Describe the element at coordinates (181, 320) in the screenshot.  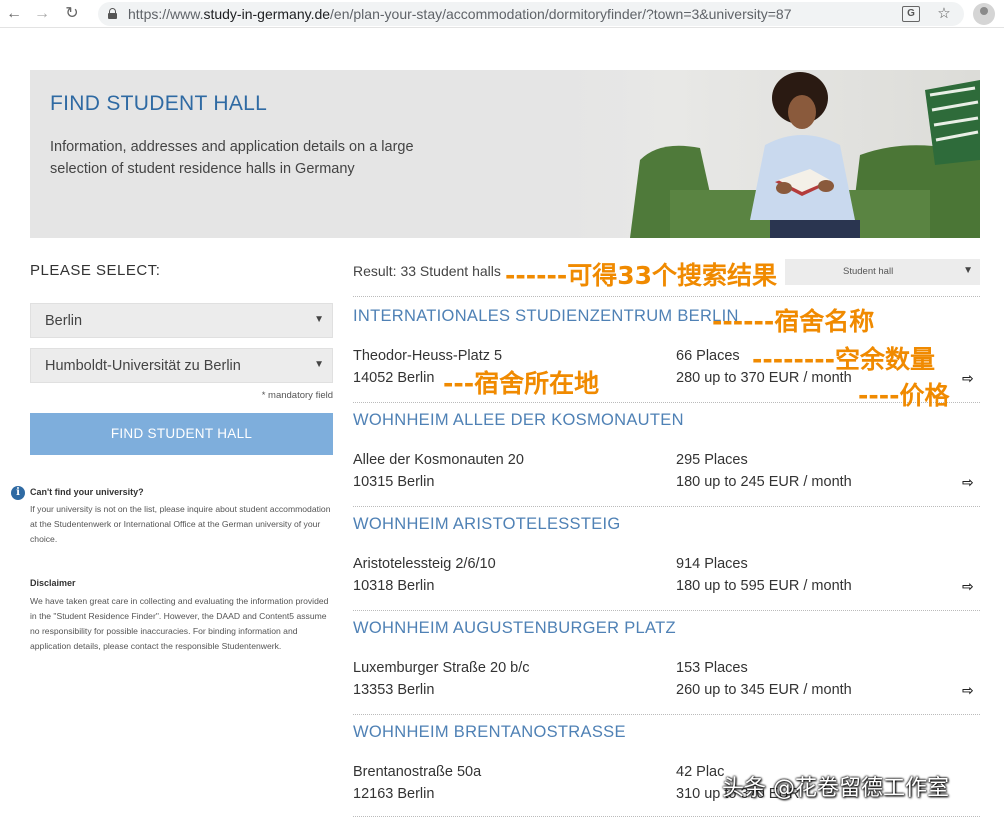
I see `city-select: Berlin ▼` at that location.